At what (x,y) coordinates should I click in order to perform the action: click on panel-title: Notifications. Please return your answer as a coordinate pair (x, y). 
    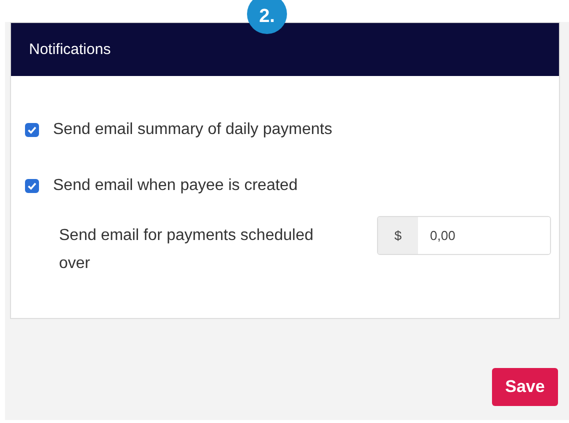
    Looking at the image, I should click on (70, 49).